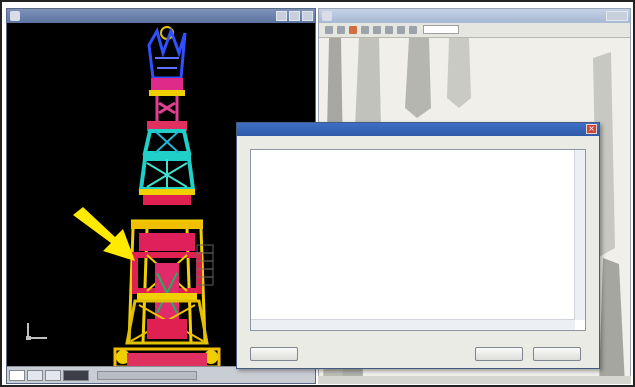 This screenshot has width=635, height=387. Describe the element at coordinates (341, 30) in the screenshot. I see `forward-icon` at that location.